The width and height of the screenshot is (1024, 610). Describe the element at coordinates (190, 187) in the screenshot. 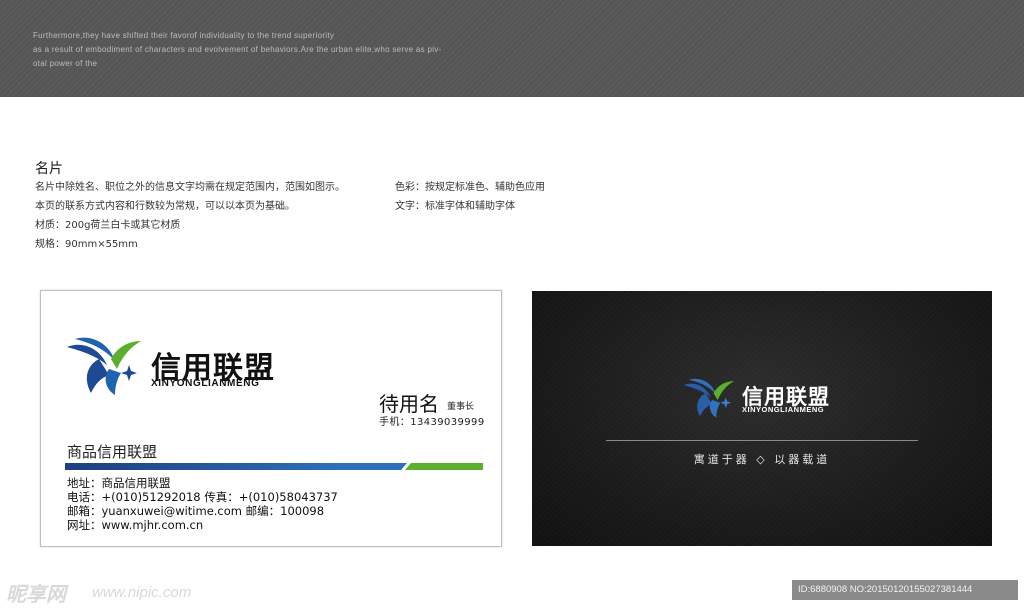

I see `description-line: 名片中除姓名、职位之外的信息文字均需在规定范围内，范围如图示。` at that location.